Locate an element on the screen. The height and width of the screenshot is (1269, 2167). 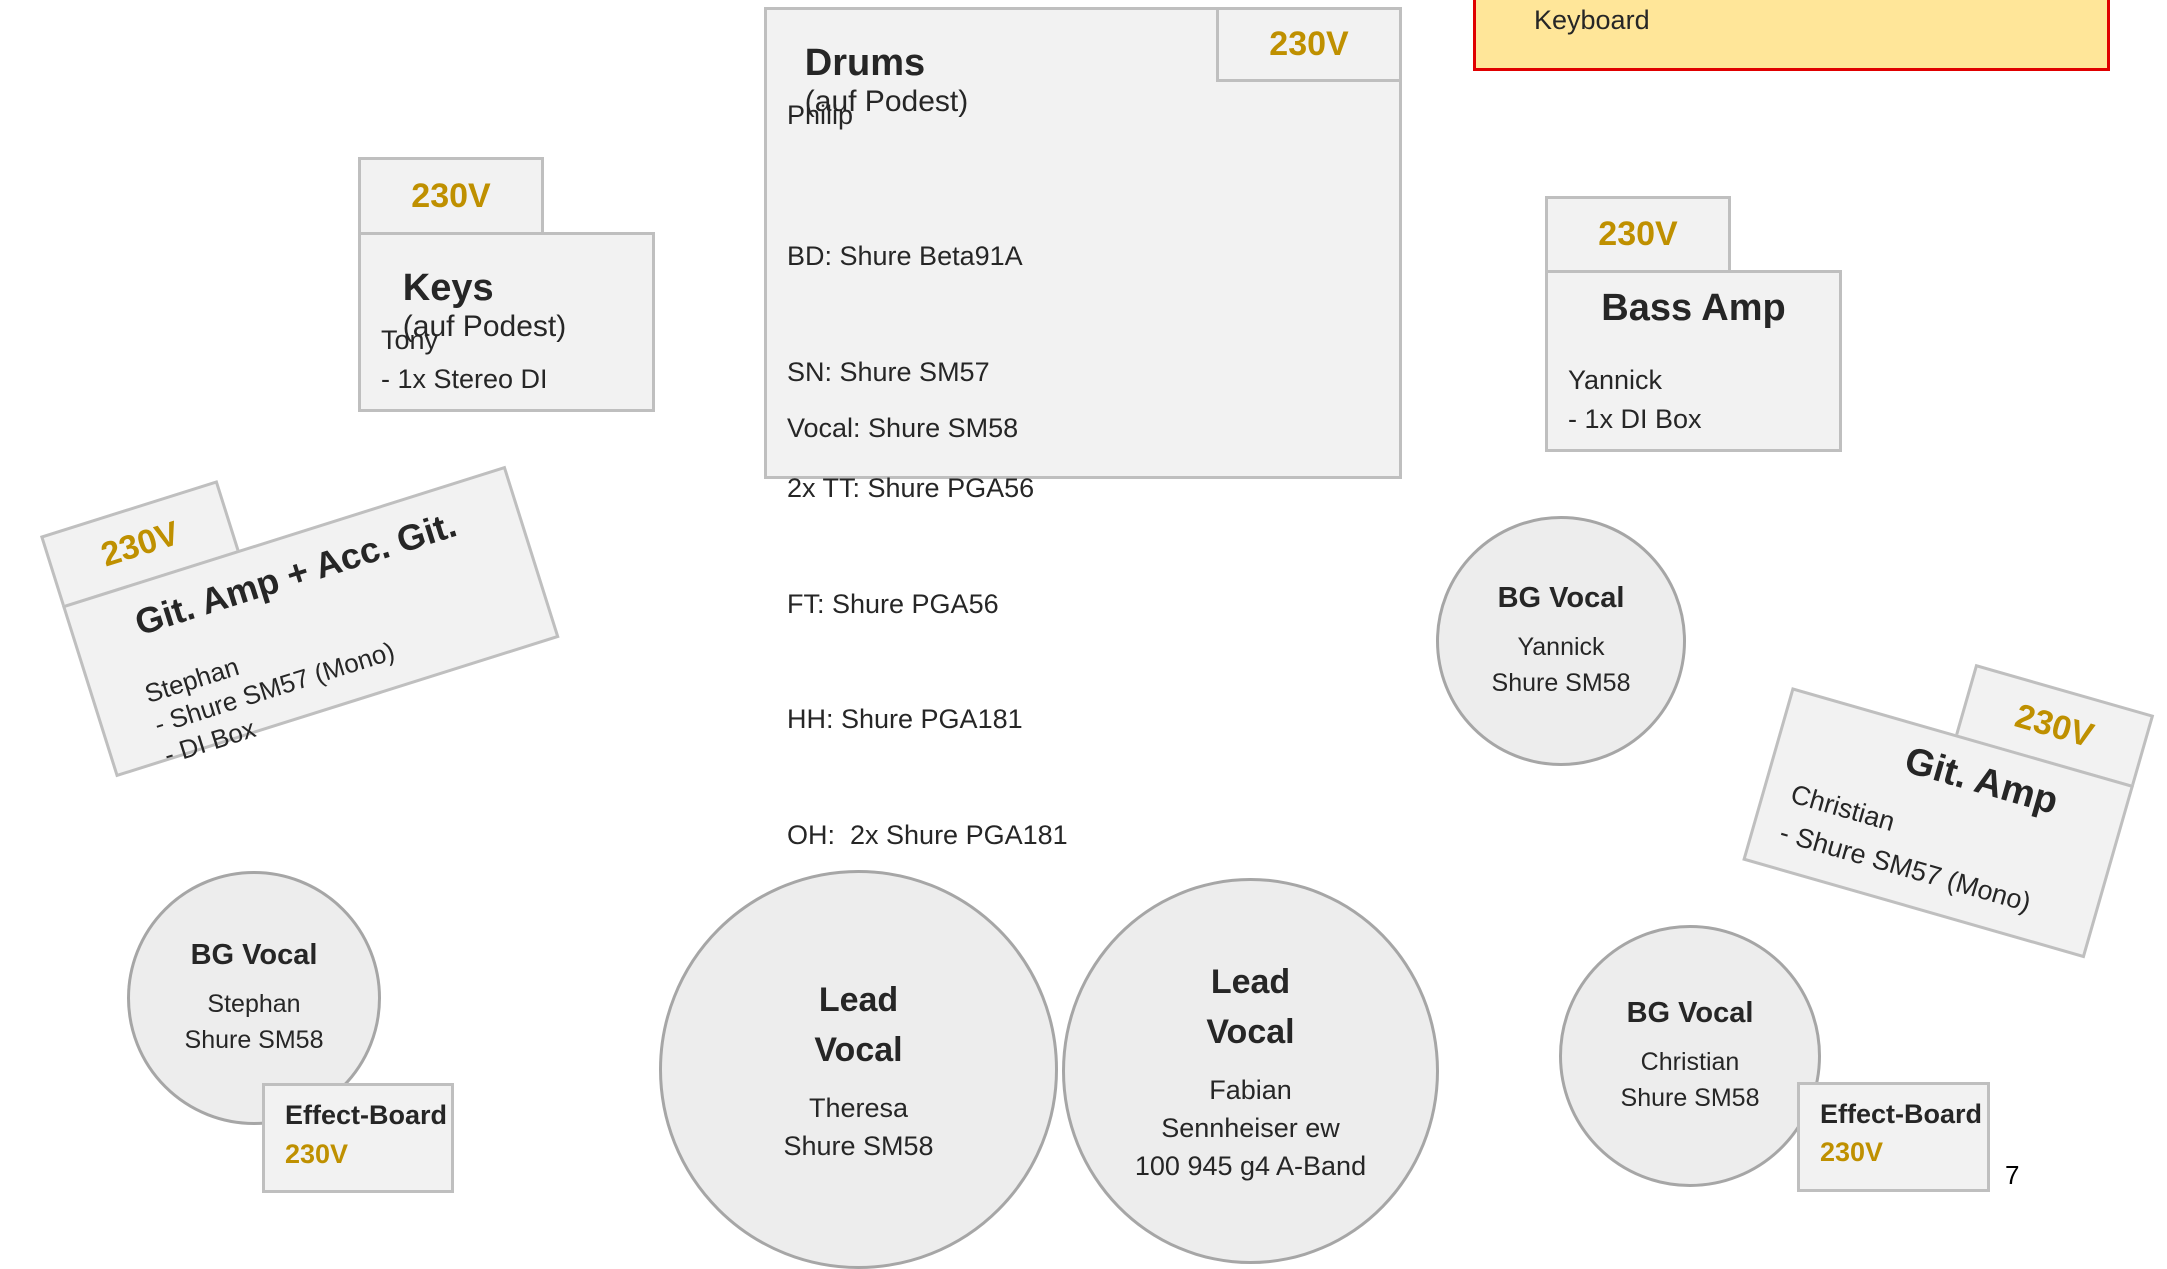
lead-vocal-theresa-title-1: Lead is located at coordinates (858, 999).